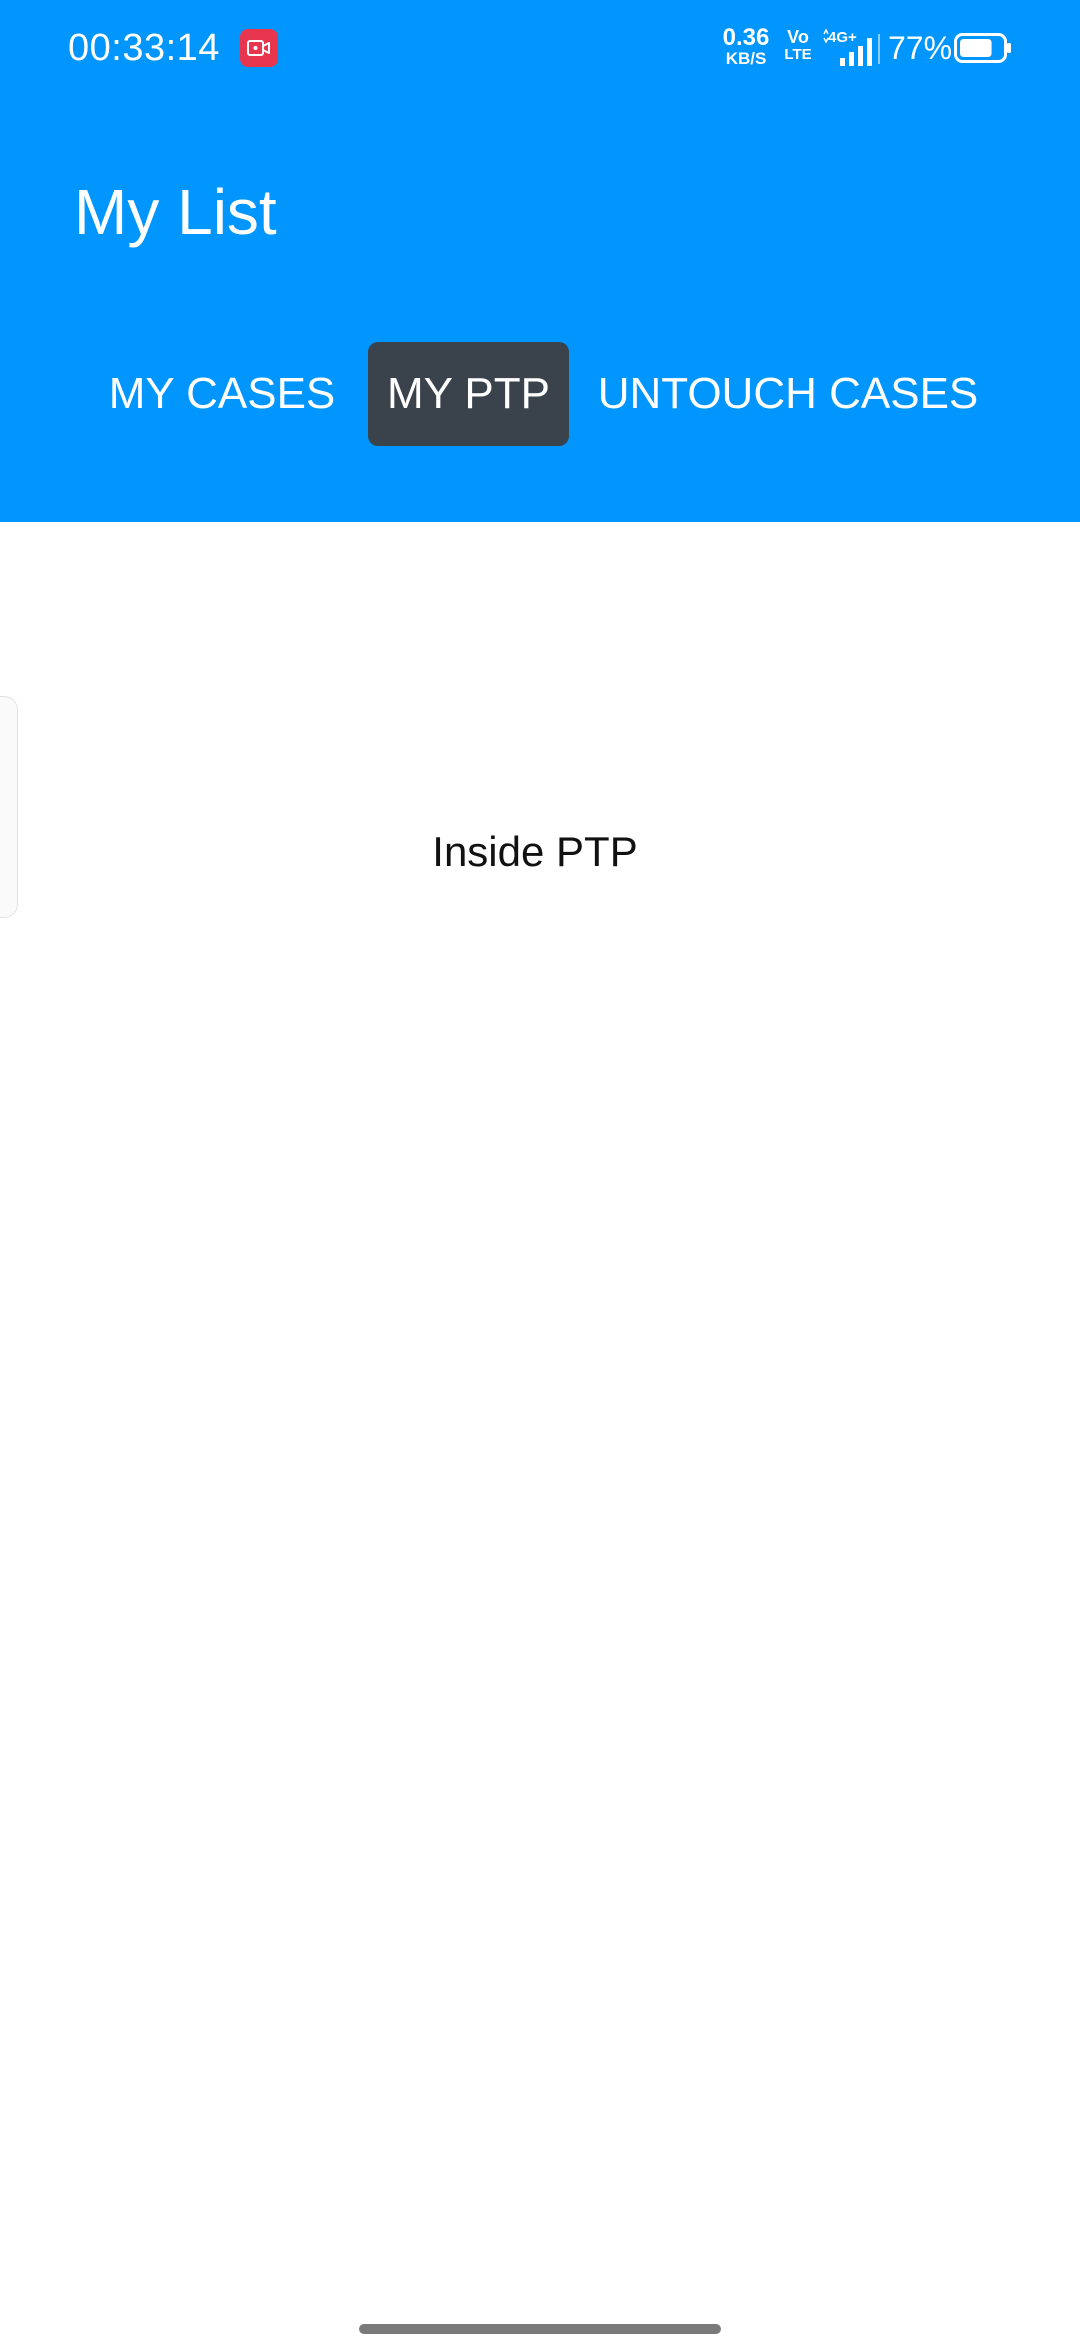 This screenshot has width=1080, height=2340. Describe the element at coordinates (540, 48) in the screenshot. I see `status-bar: 00:33:14 0.36 KB/S Vo LTE 4G+ 77%` at that location.